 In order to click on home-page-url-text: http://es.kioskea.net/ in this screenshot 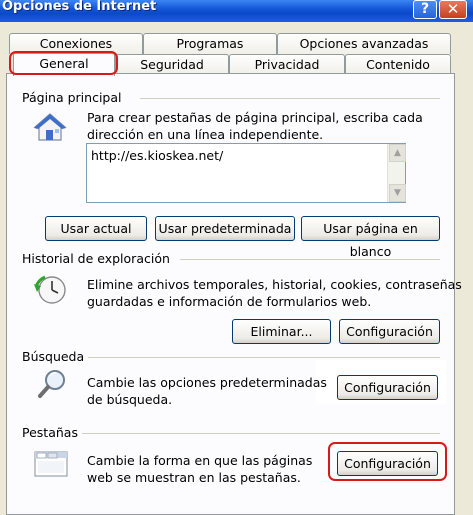, I will do `click(157, 155)`.